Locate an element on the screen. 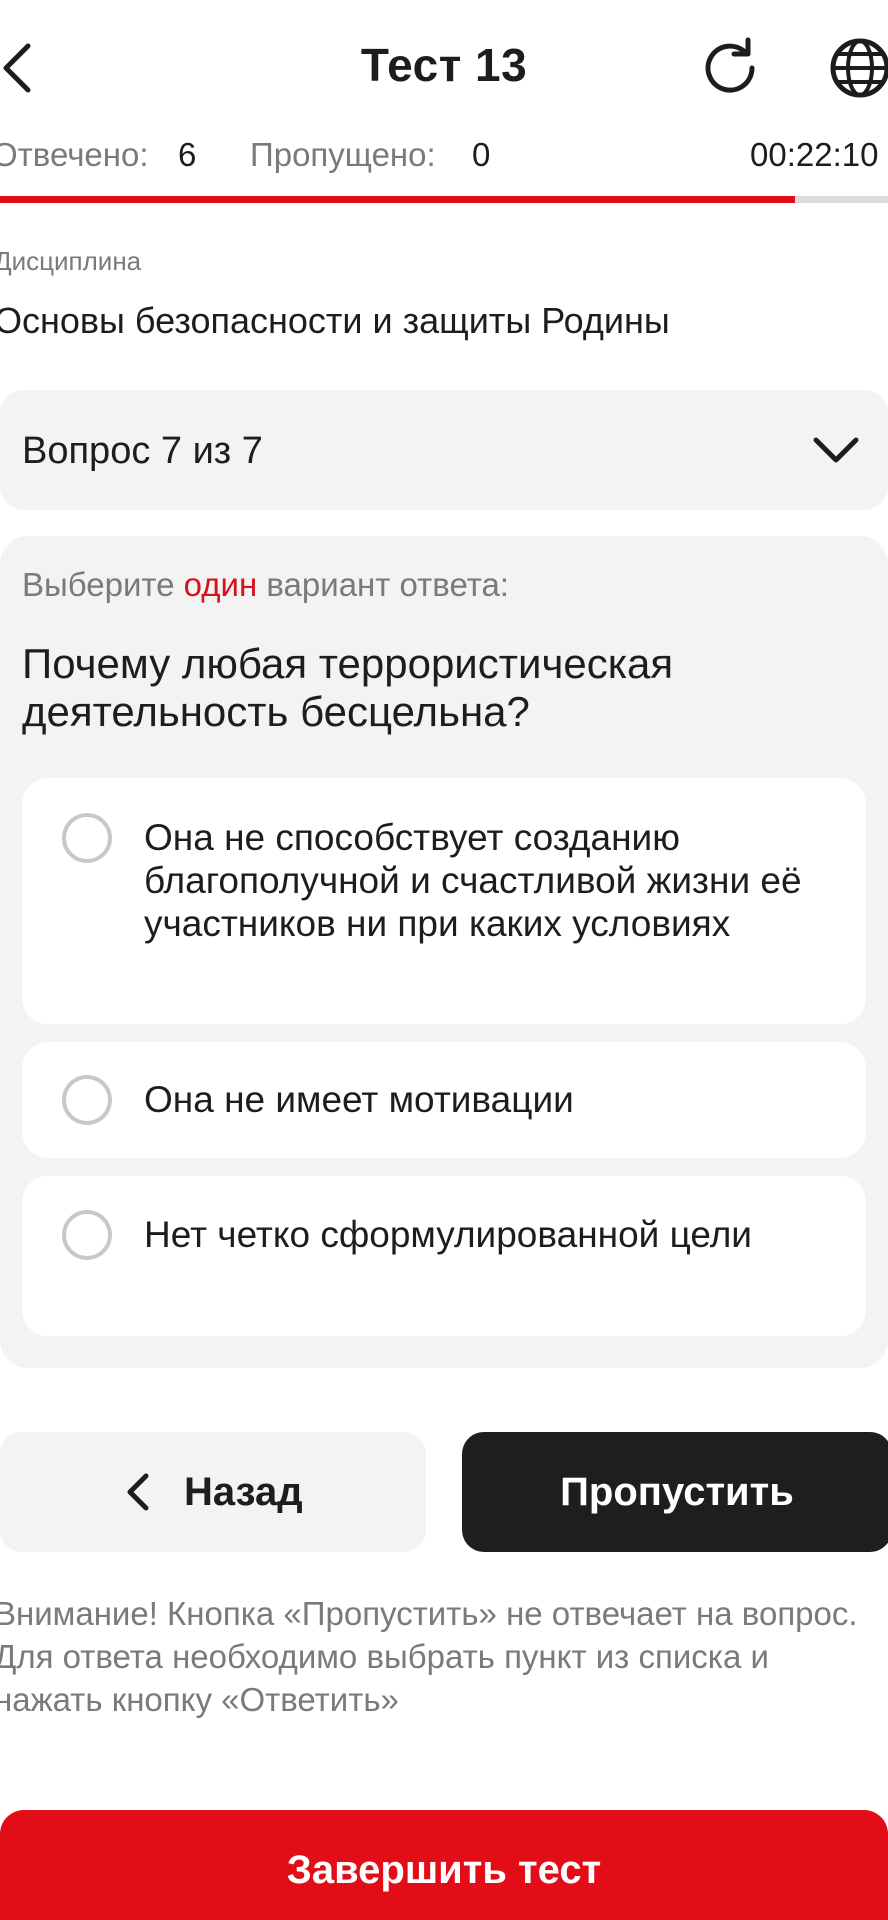 The image size is (888, 1920). answer-option-text: Нет четко сформулированной цели is located at coordinates (448, 1234).